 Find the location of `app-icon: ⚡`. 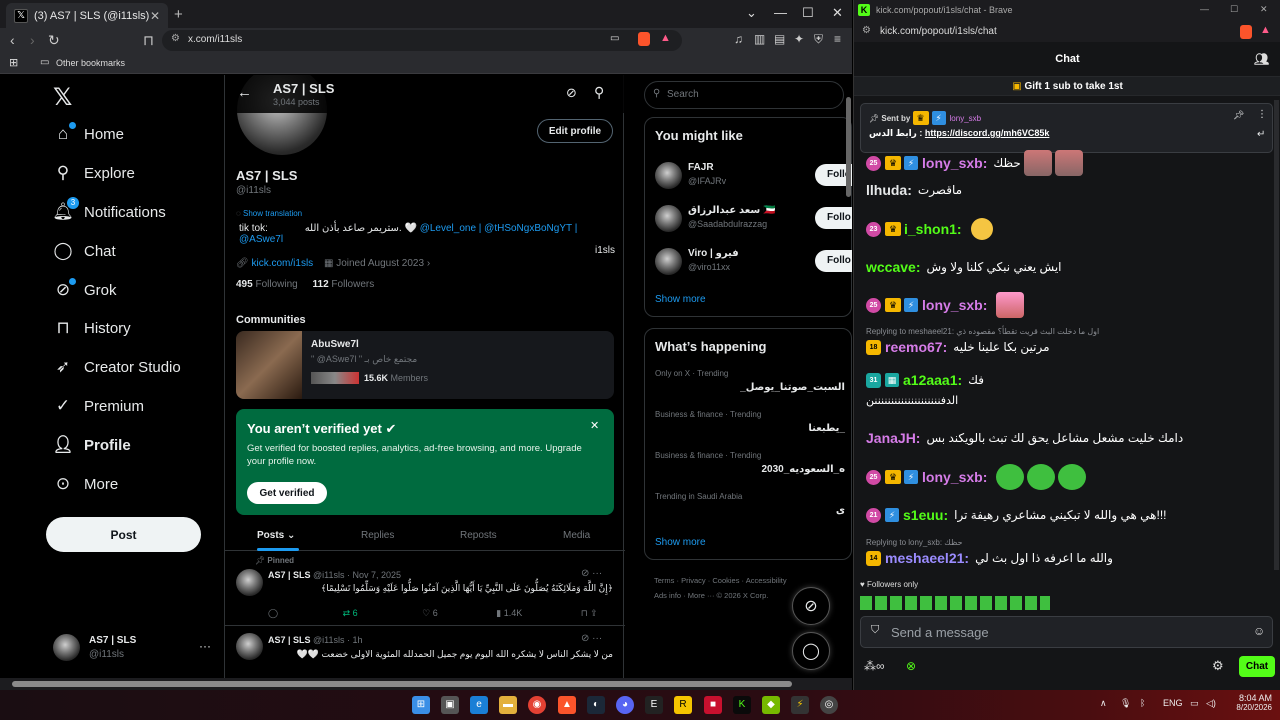

app-icon: ⚡ is located at coordinates (800, 705).